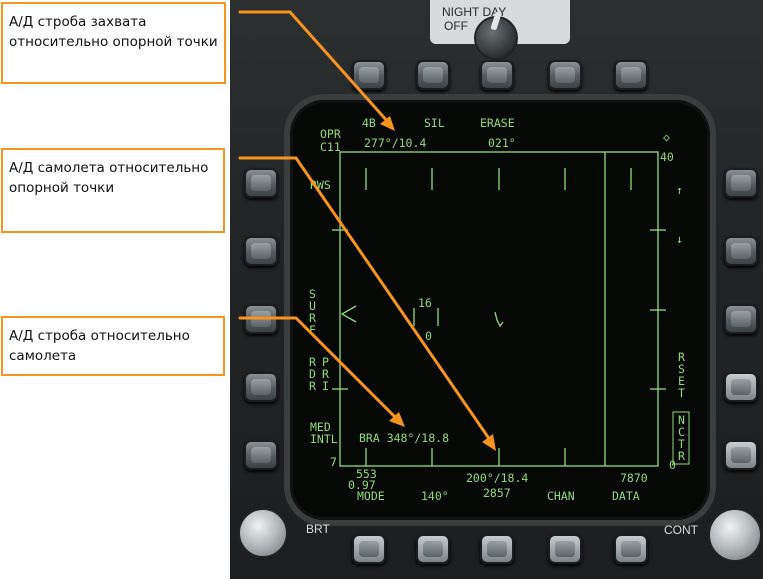 Image resolution: width=763 pixels, height=579 pixels. I want to click on elevation-caret, so click(348, 314).